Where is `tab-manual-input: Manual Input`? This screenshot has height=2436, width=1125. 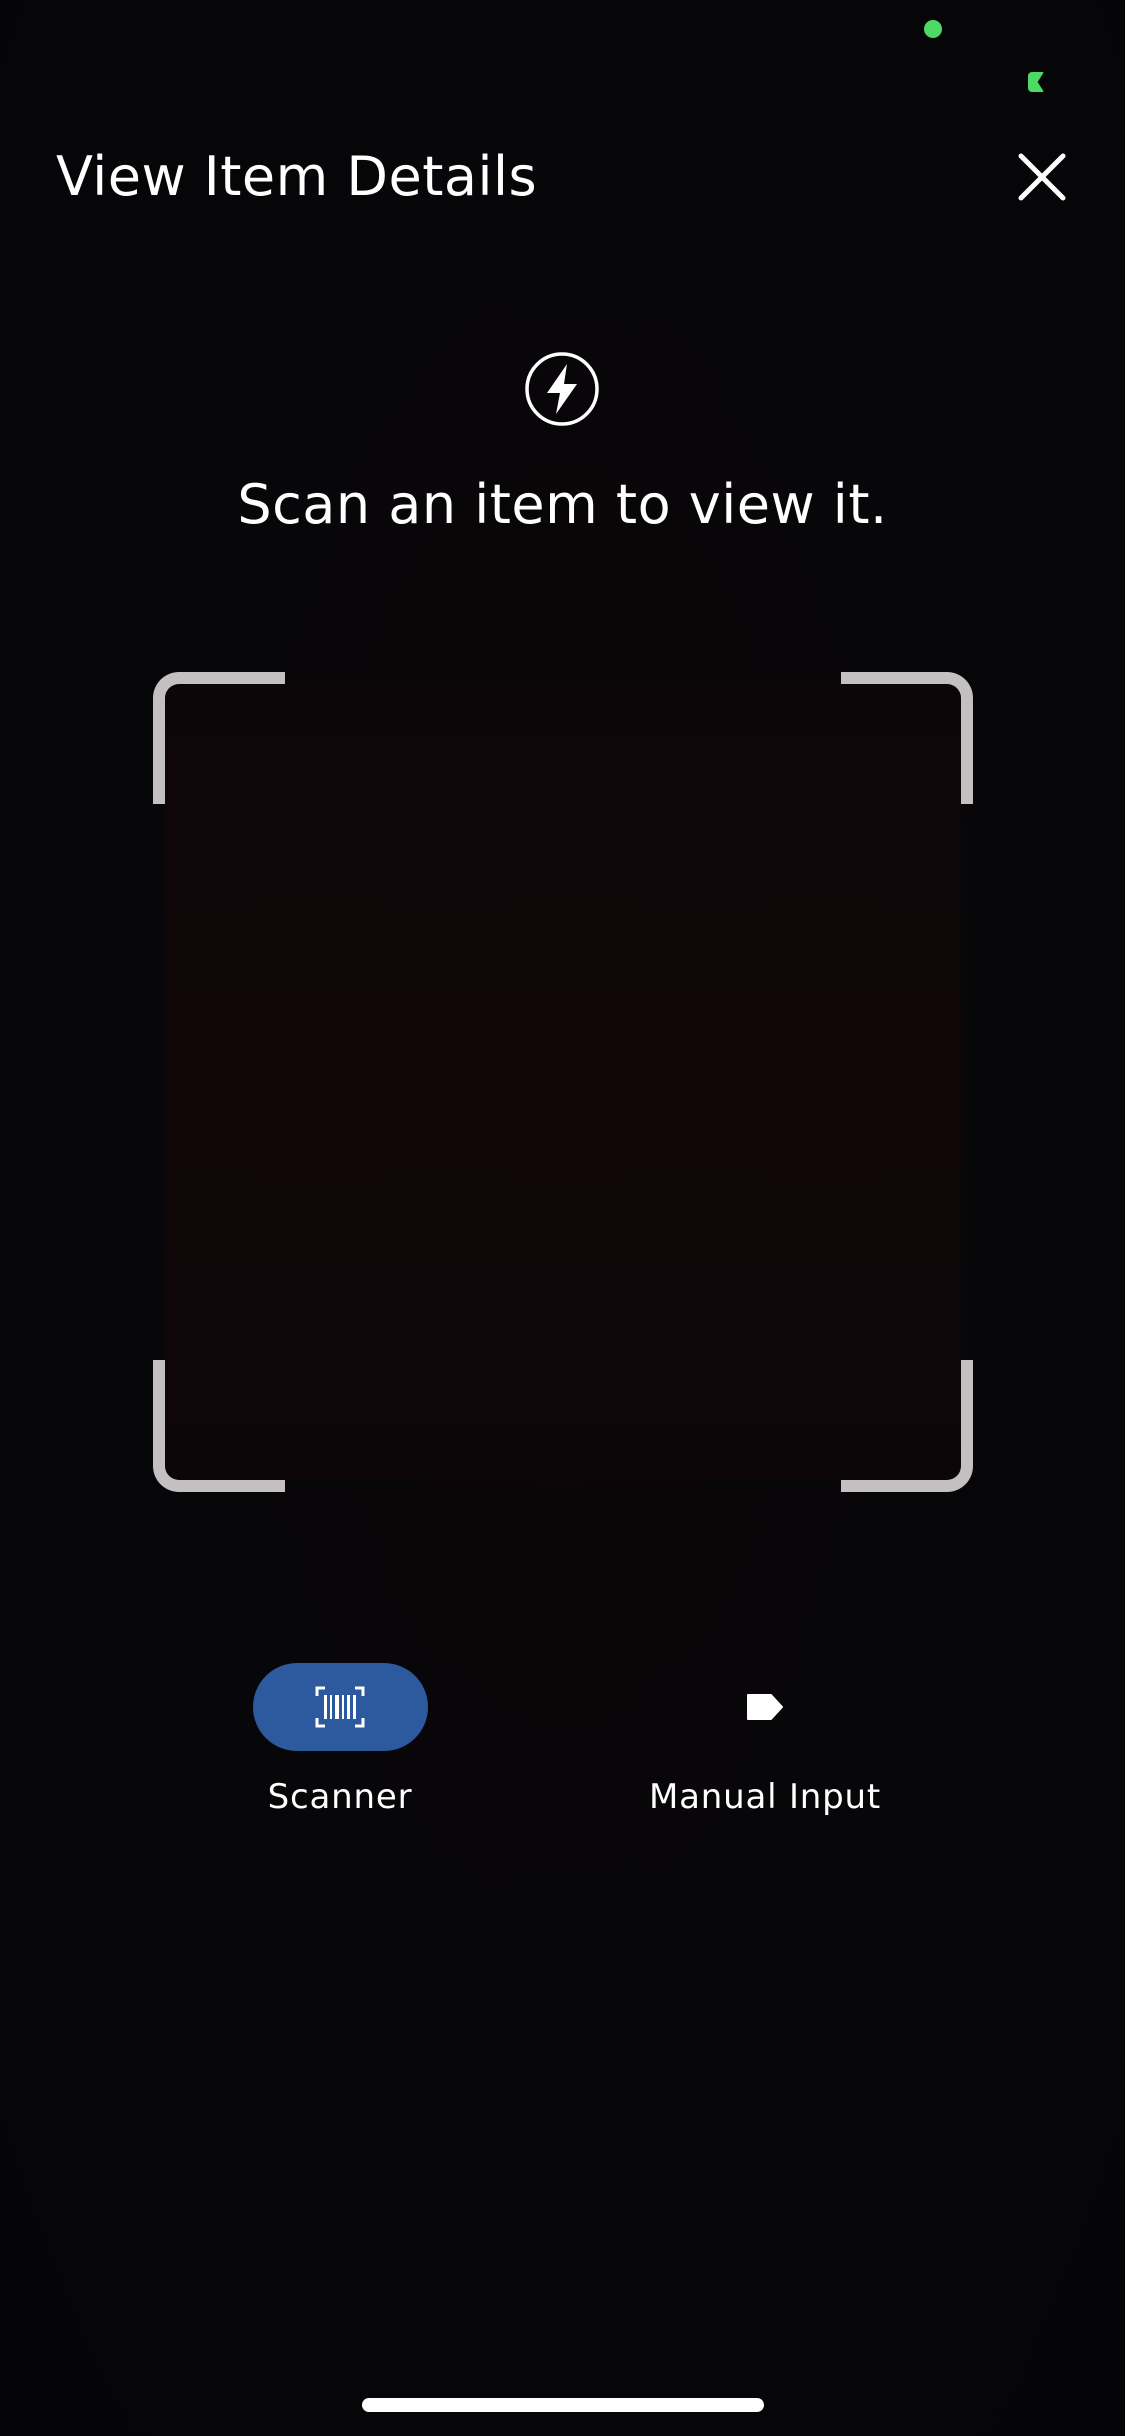
tab-manual-input: Manual Input is located at coordinates (765, 1740).